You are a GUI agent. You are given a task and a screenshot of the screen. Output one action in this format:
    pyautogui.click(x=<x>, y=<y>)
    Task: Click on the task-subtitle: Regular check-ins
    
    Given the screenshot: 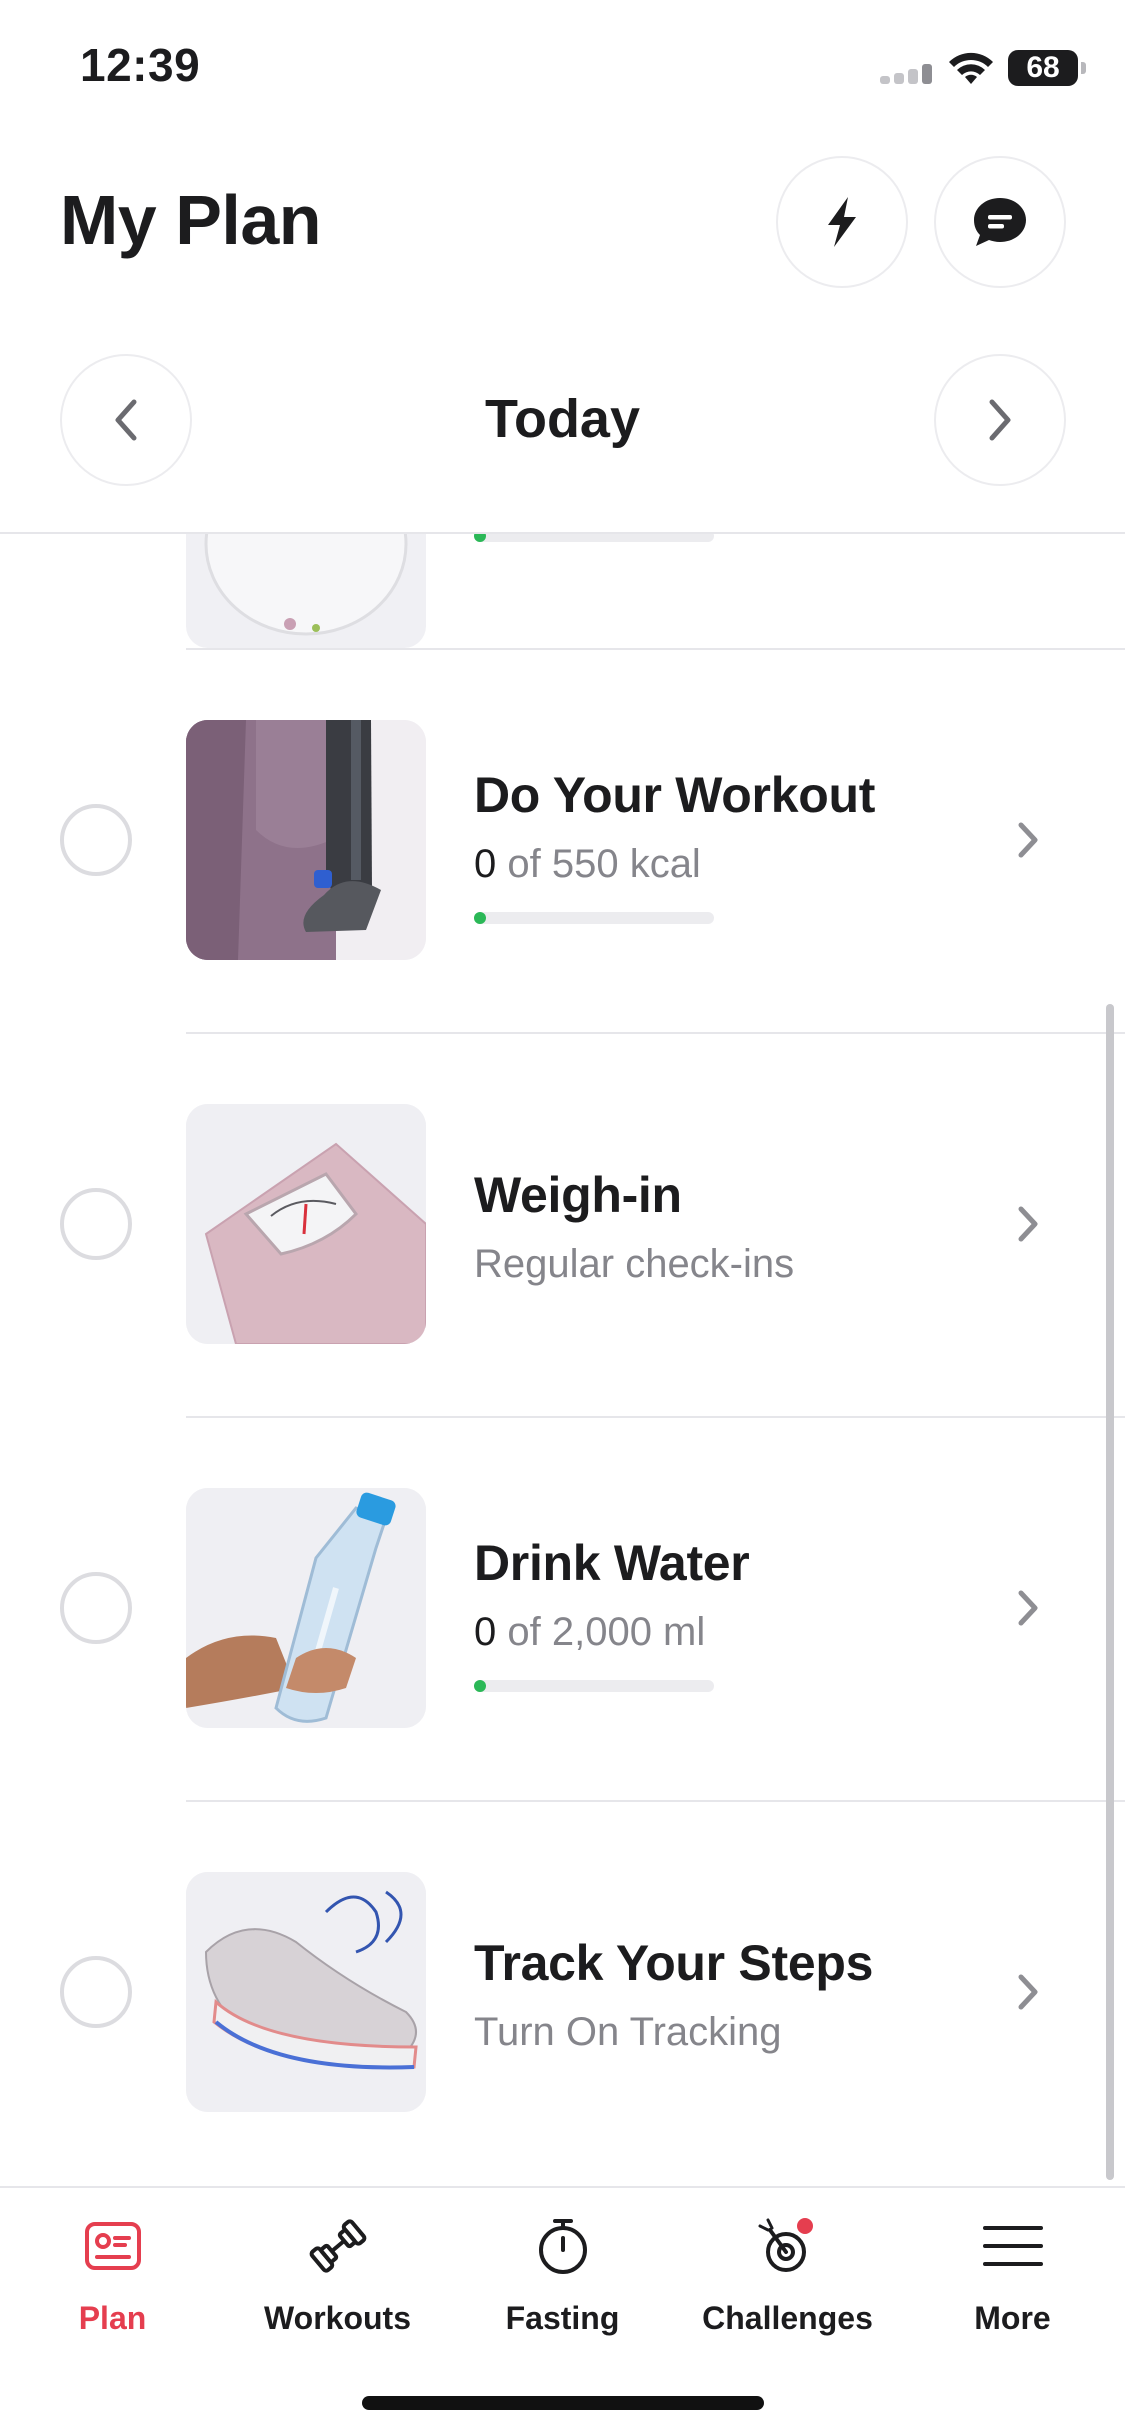 What is the action you would take?
    pyautogui.click(x=634, y=1264)
    